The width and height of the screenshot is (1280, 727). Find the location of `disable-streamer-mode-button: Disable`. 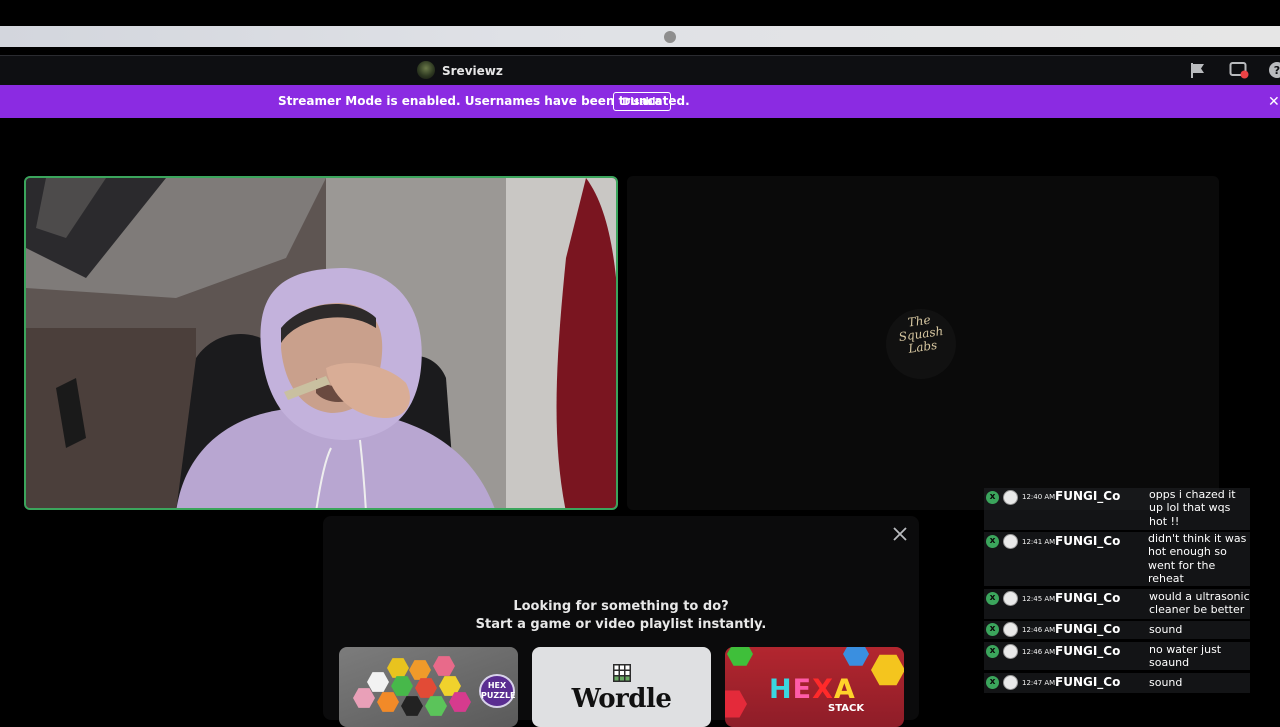

disable-streamer-mode-button: Disable is located at coordinates (642, 101).